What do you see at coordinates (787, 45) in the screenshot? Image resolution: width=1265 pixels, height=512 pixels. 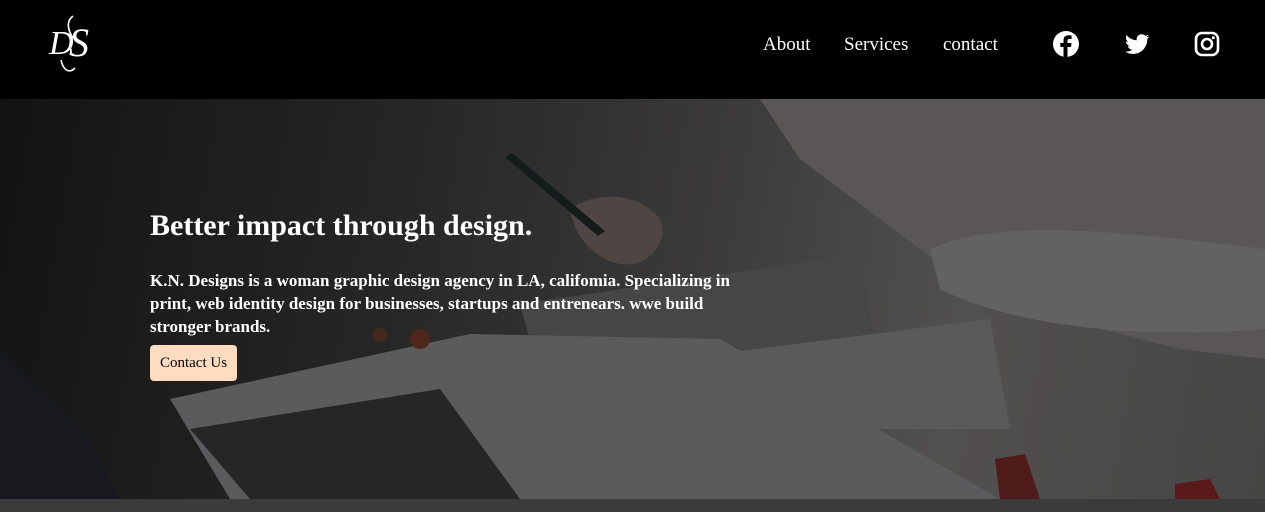 I see `nav-about-link: About` at bounding box center [787, 45].